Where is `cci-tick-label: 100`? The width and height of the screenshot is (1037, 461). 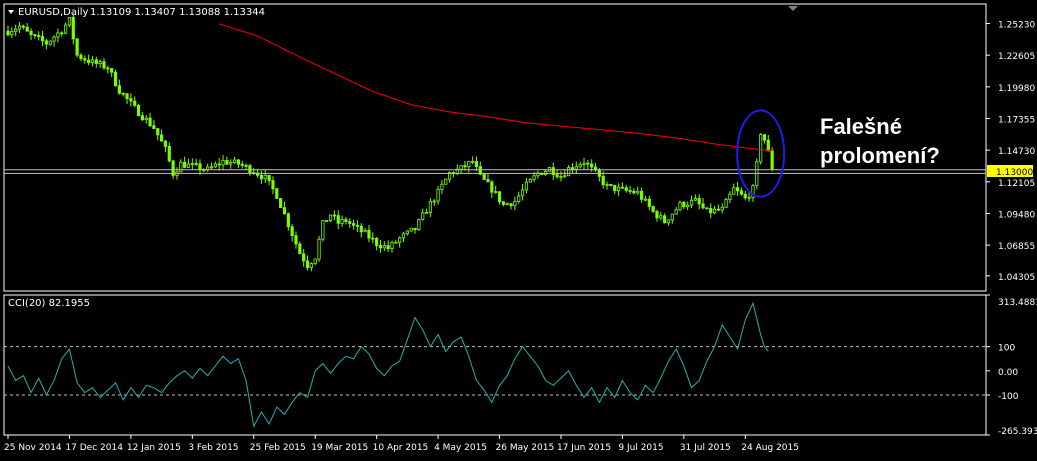 cci-tick-label: 100 is located at coordinates (1006, 349).